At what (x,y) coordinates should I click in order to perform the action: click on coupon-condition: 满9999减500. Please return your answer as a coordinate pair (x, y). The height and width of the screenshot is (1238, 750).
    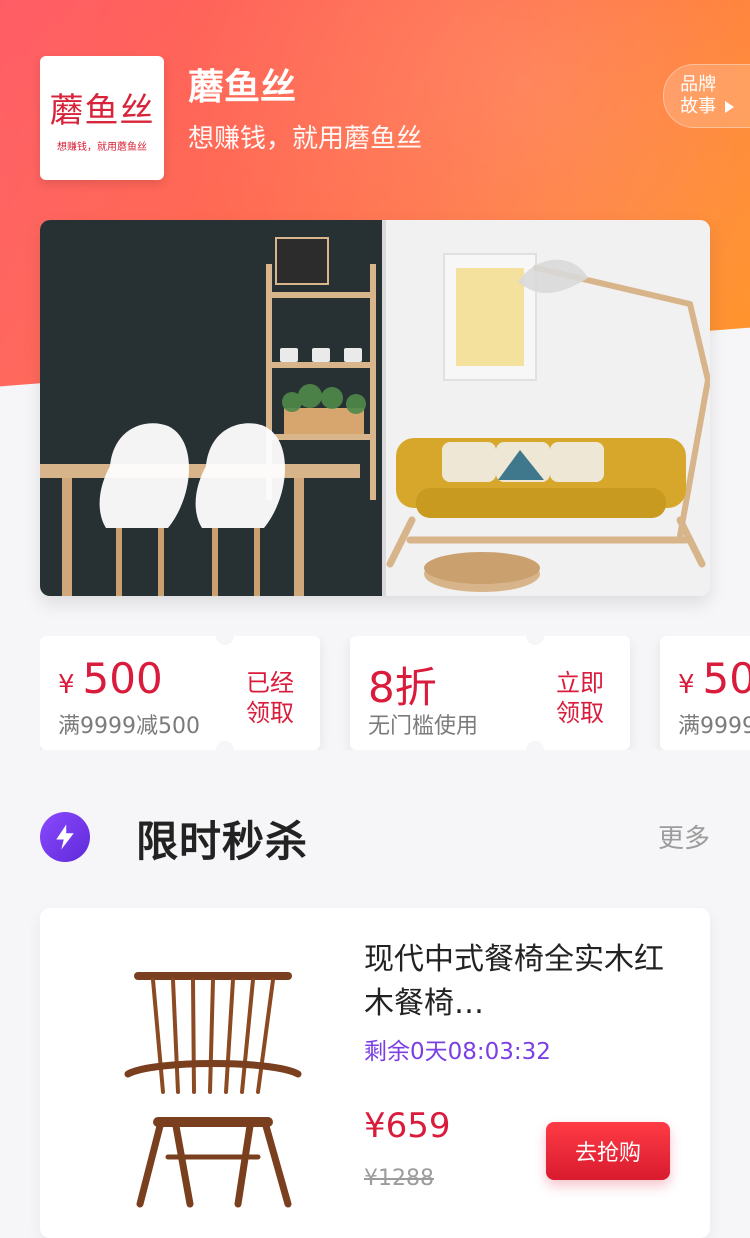
    Looking at the image, I should click on (129, 726).